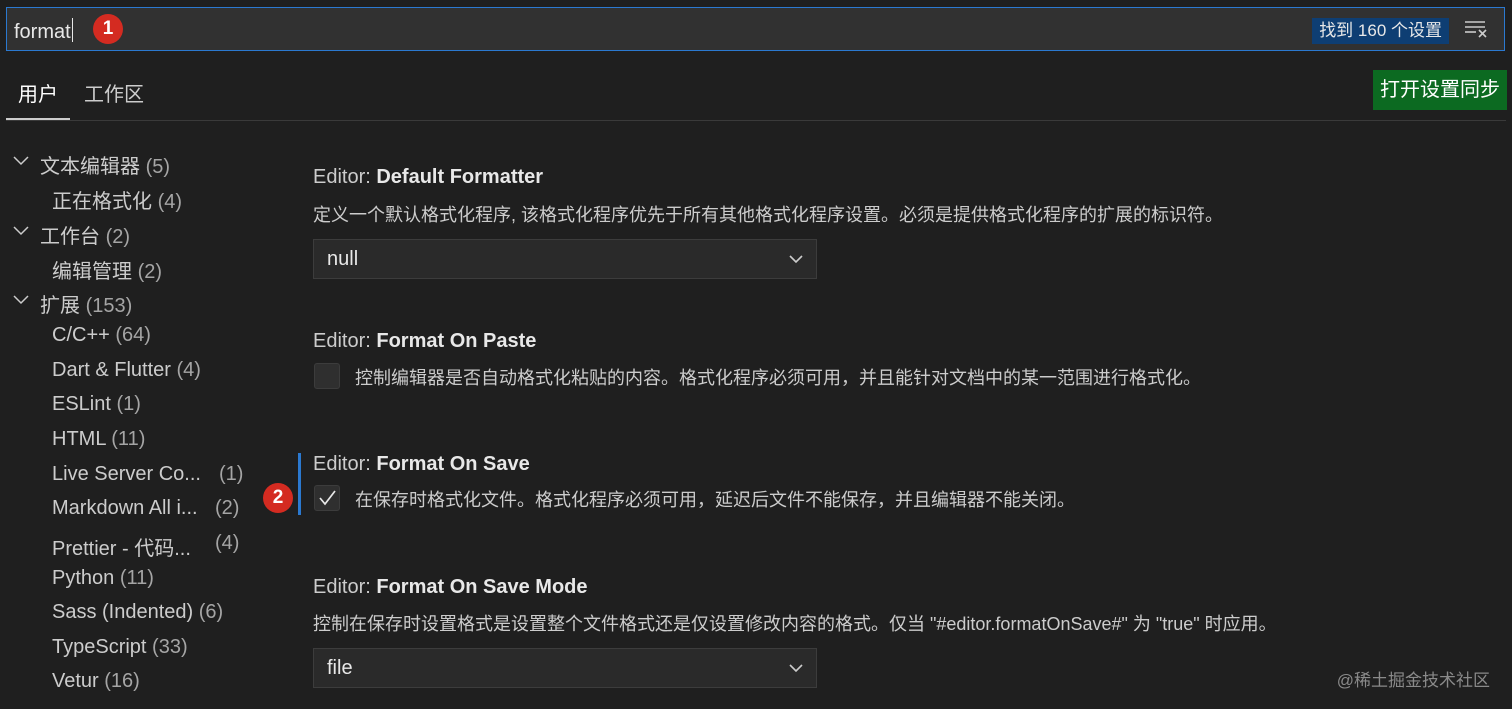 The height and width of the screenshot is (709, 1512). I want to click on tree-item-sass: Sass (Indented) (6), so click(137, 612).